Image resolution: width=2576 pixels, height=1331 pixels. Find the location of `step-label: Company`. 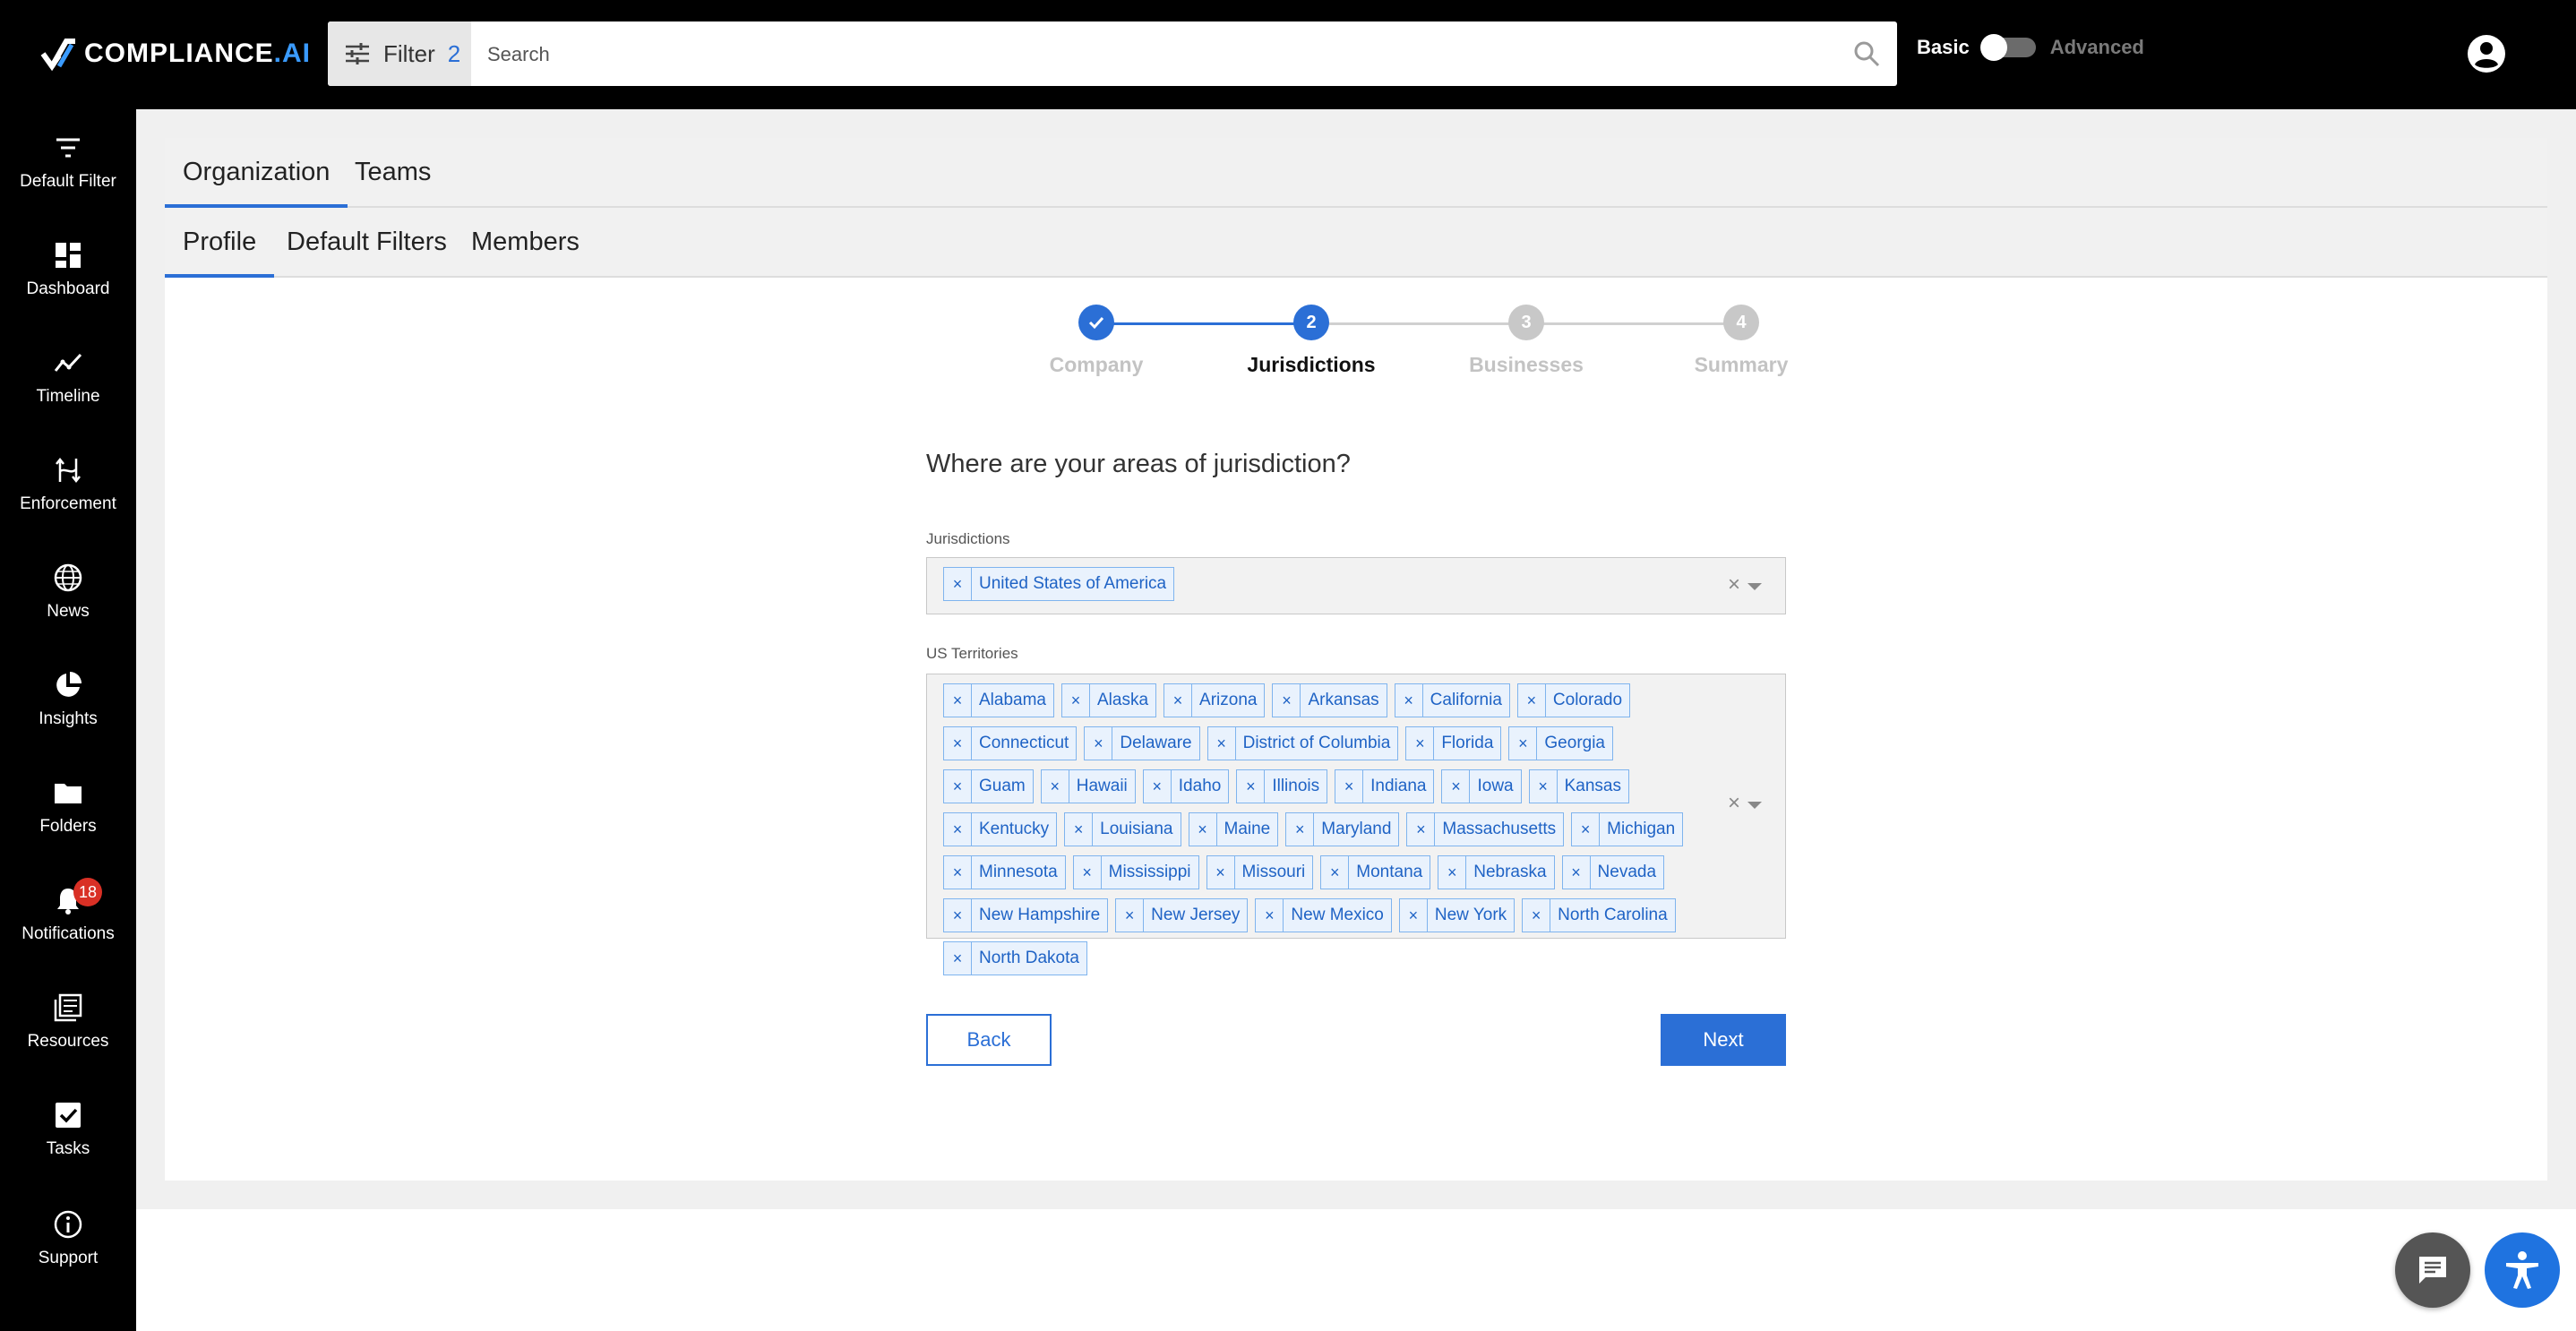

step-label: Company is located at coordinates (1096, 364).